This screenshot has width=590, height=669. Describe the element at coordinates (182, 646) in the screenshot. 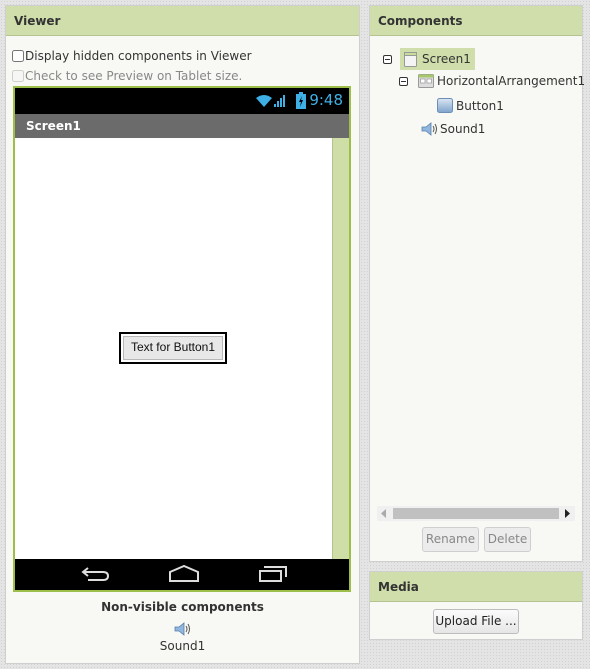

I see `nonvisible-item-label: Sound1` at that location.